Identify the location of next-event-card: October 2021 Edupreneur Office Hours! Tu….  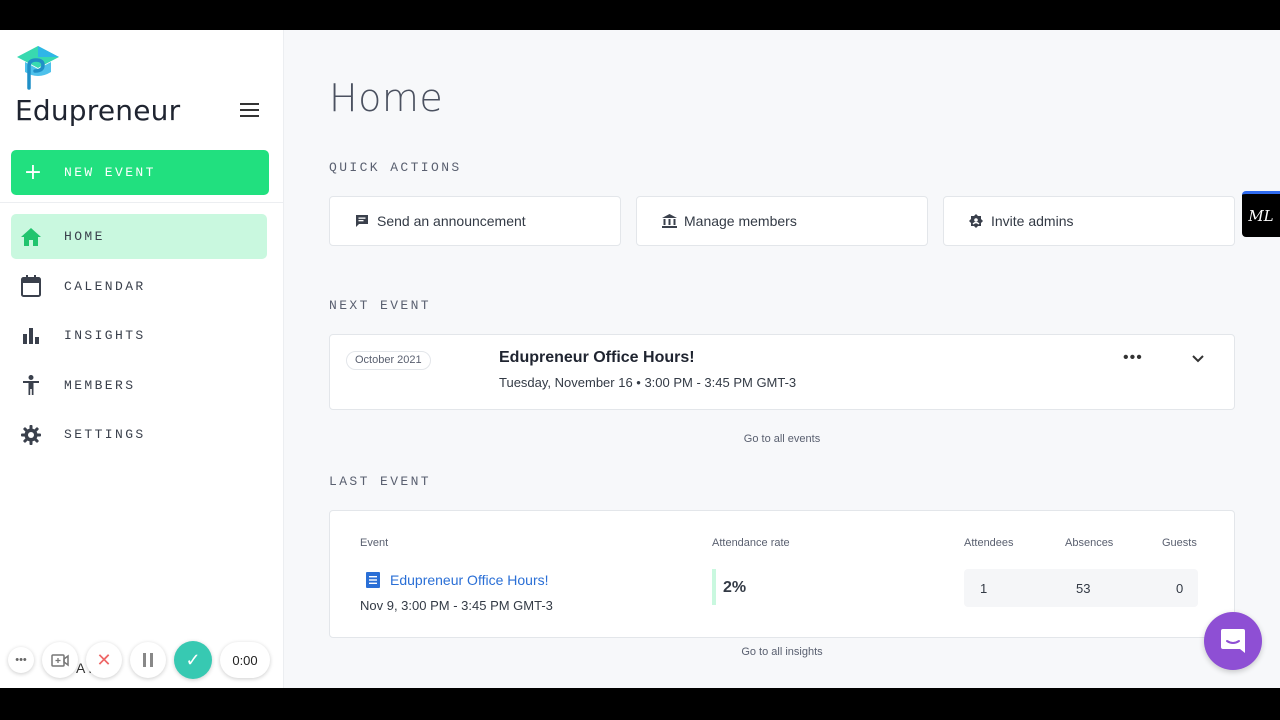
(782, 372).